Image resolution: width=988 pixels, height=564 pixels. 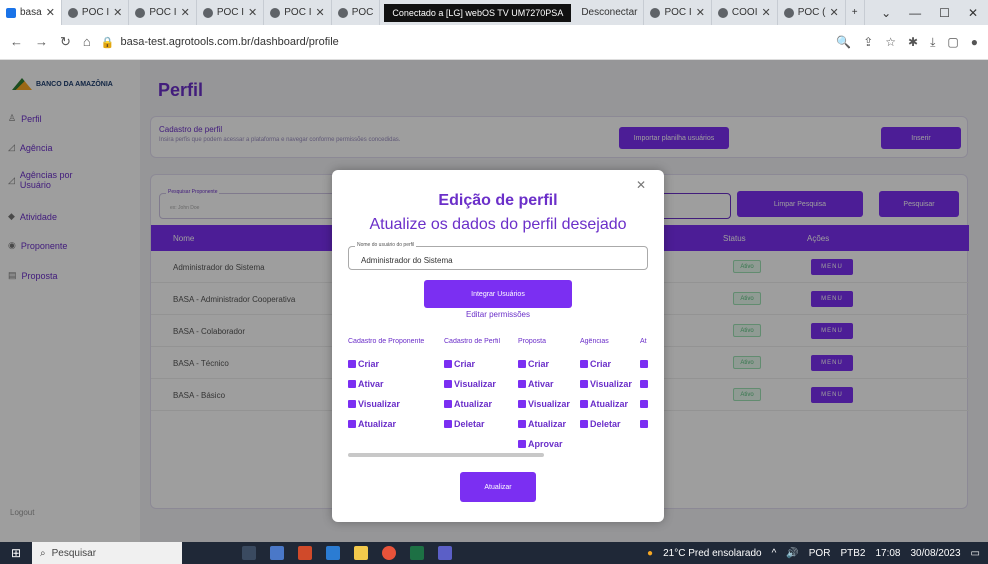 What do you see at coordinates (65, 42) in the screenshot?
I see `reload-icon: ↻` at bounding box center [65, 42].